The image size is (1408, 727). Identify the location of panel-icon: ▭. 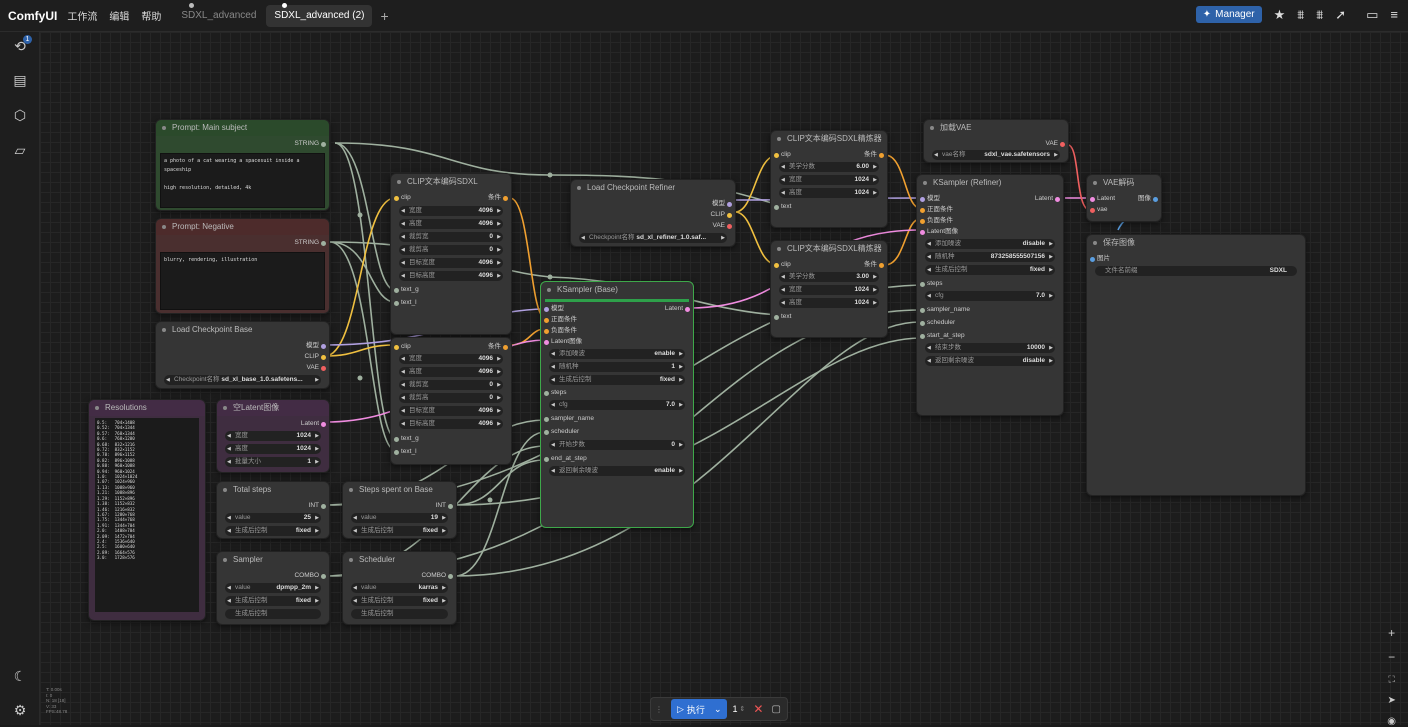
(1372, 15).